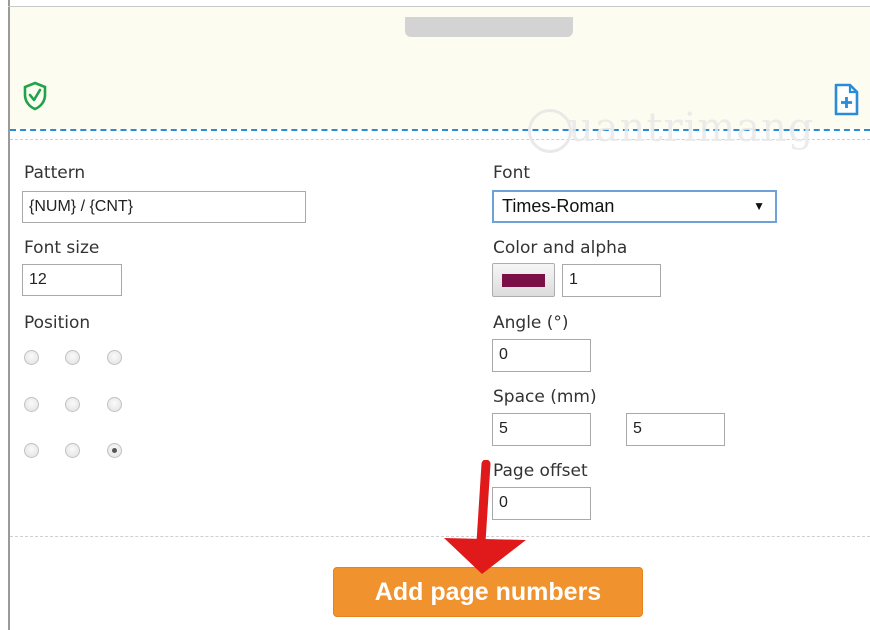  What do you see at coordinates (72, 450) in the screenshot?
I see `position-radio-bottom-center` at bounding box center [72, 450].